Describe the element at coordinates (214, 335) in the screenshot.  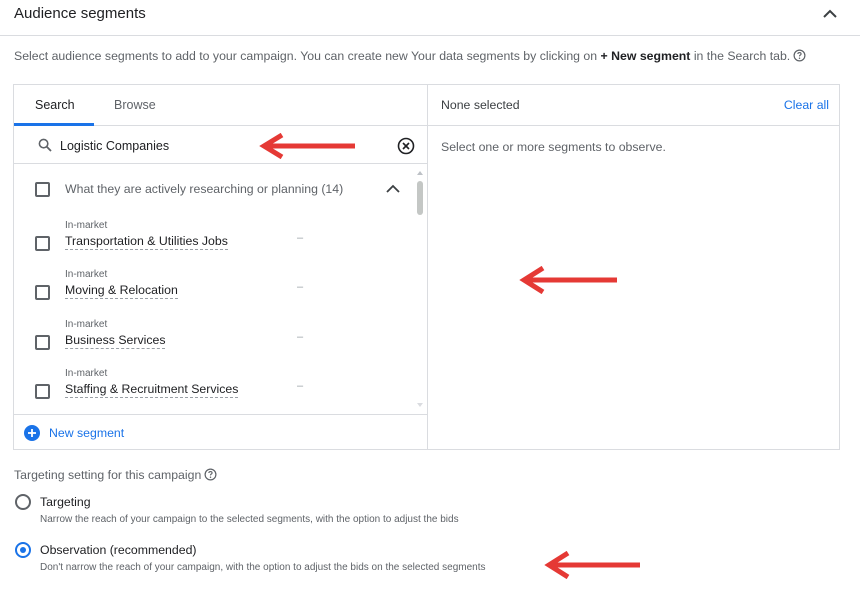
I see `list-item: In-market Business Services –` at that location.